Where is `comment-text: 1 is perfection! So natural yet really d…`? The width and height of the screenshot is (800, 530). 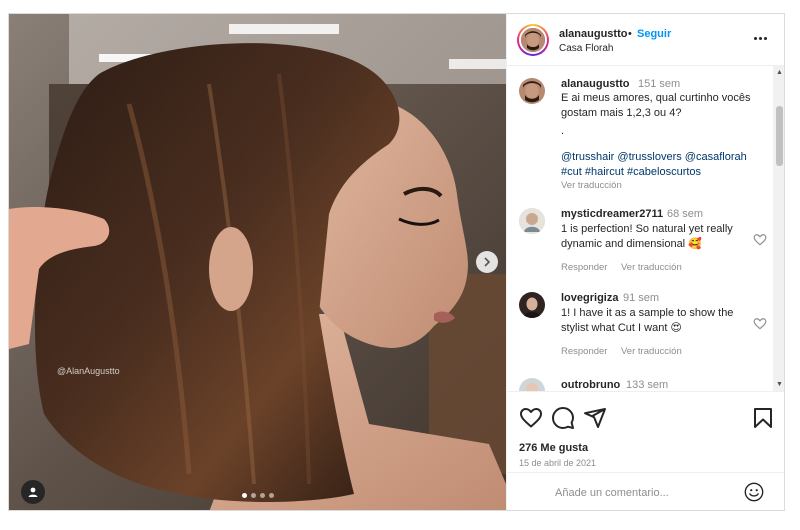
comment-text: 1 is perfection! So natural yet really d… is located at coordinates (647, 236).